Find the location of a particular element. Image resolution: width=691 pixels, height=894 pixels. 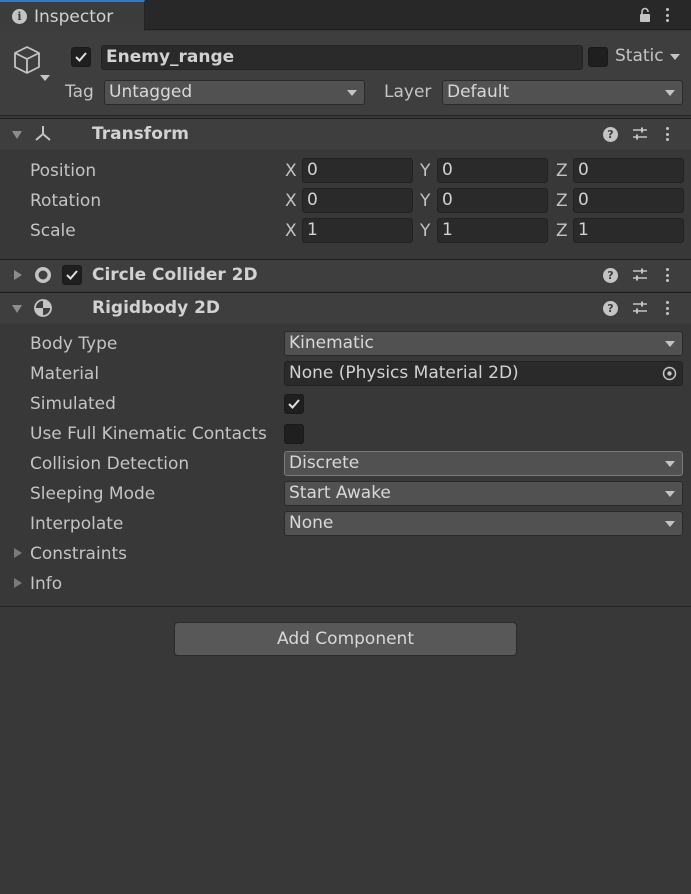

position-z-label: Z is located at coordinates (562, 171).